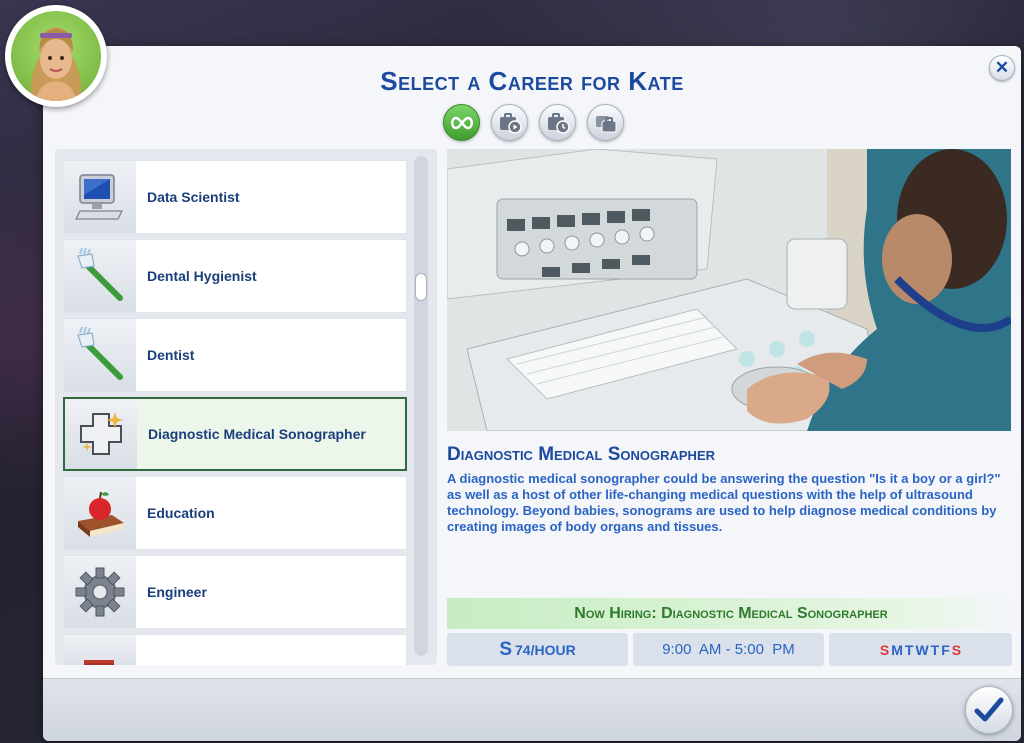  Describe the element at coordinates (181, 513) in the screenshot. I see `career-label: Education` at that location.